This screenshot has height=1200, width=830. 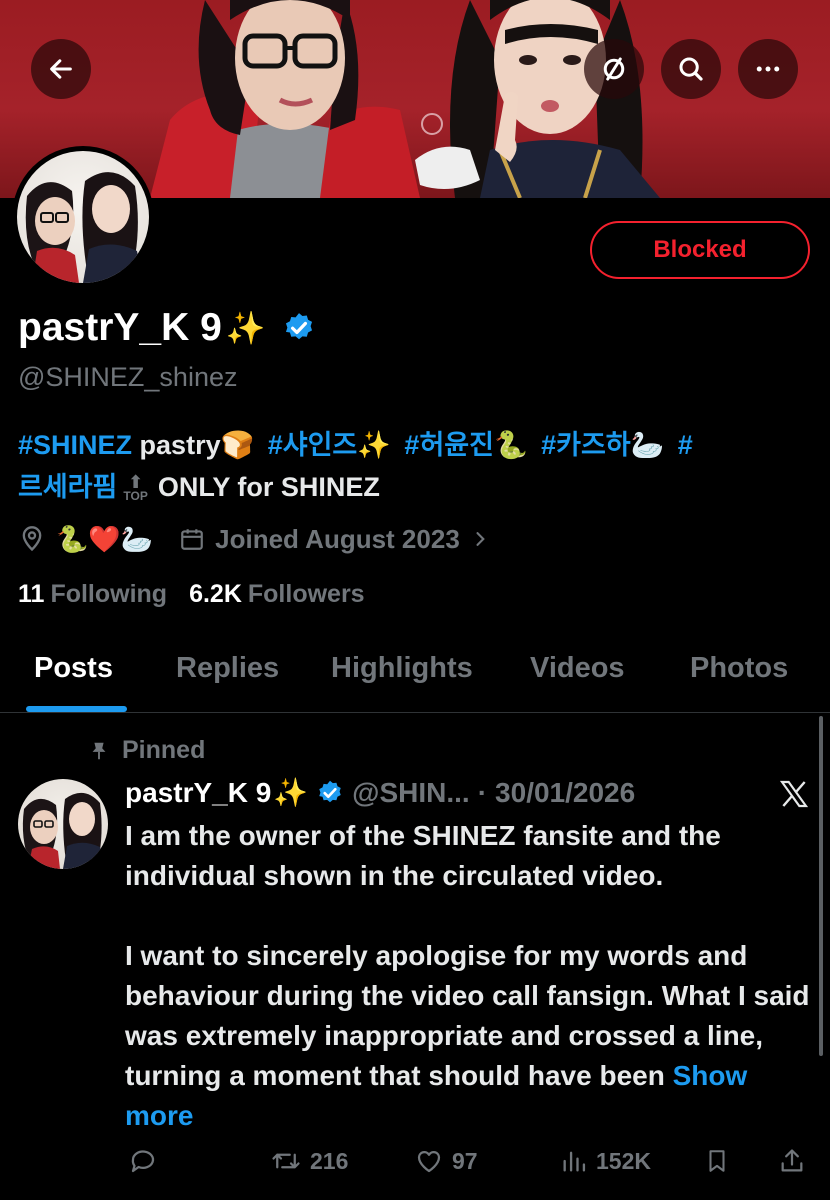 I want to click on views-icon, so click(x=574, y=1161).